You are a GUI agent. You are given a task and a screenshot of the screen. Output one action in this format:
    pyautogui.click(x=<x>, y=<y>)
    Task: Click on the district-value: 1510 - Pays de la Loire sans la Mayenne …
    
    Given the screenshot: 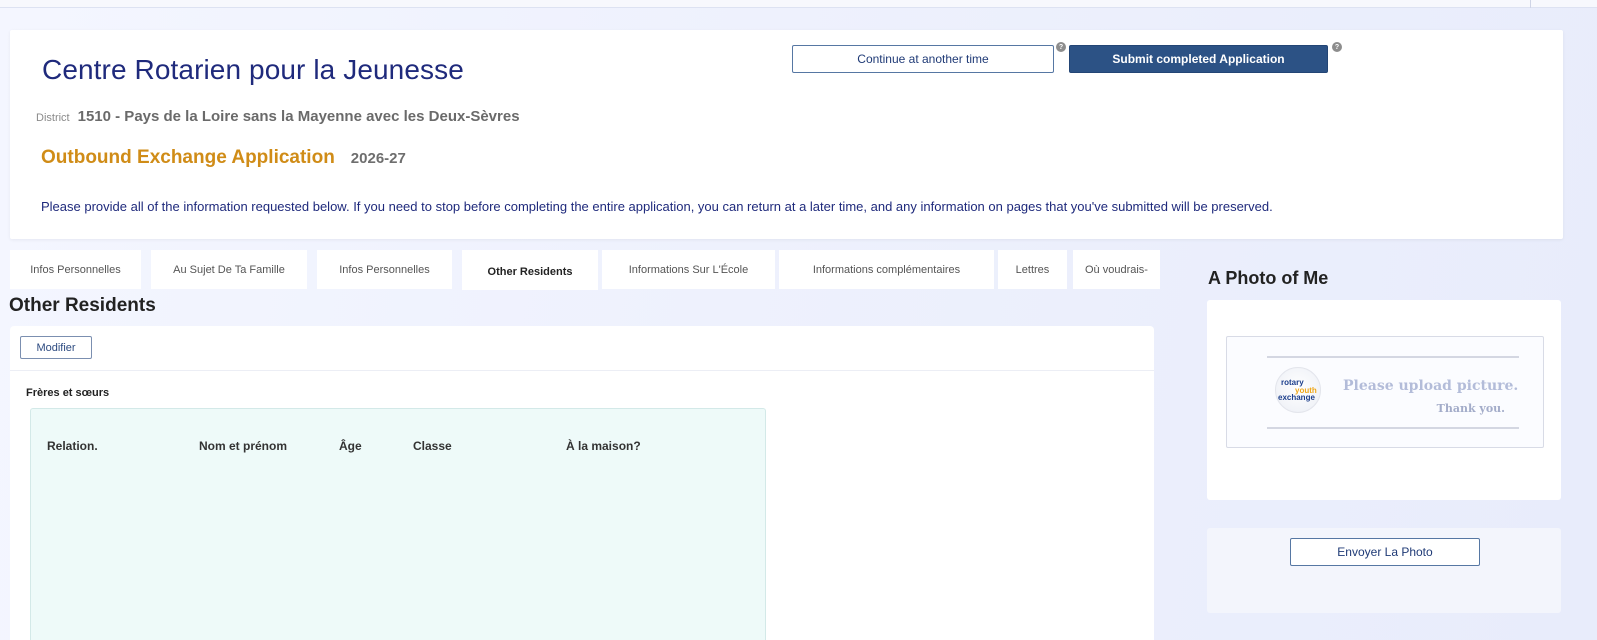 What is the action you would take?
    pyautogui.click(x=298, y=116)
    